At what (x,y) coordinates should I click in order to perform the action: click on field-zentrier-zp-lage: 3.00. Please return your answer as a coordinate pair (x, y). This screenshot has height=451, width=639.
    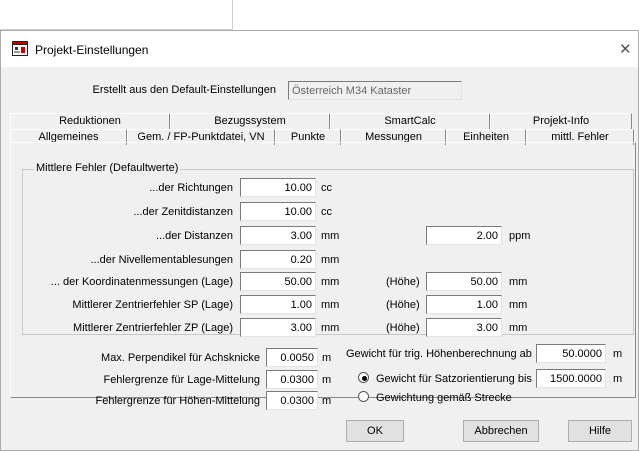
    Looking at the image, I should click on (278, 327).